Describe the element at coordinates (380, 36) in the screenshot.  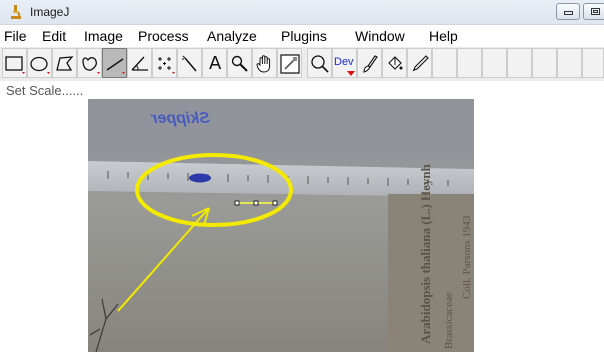
I see `menu-window: Window` at that location.